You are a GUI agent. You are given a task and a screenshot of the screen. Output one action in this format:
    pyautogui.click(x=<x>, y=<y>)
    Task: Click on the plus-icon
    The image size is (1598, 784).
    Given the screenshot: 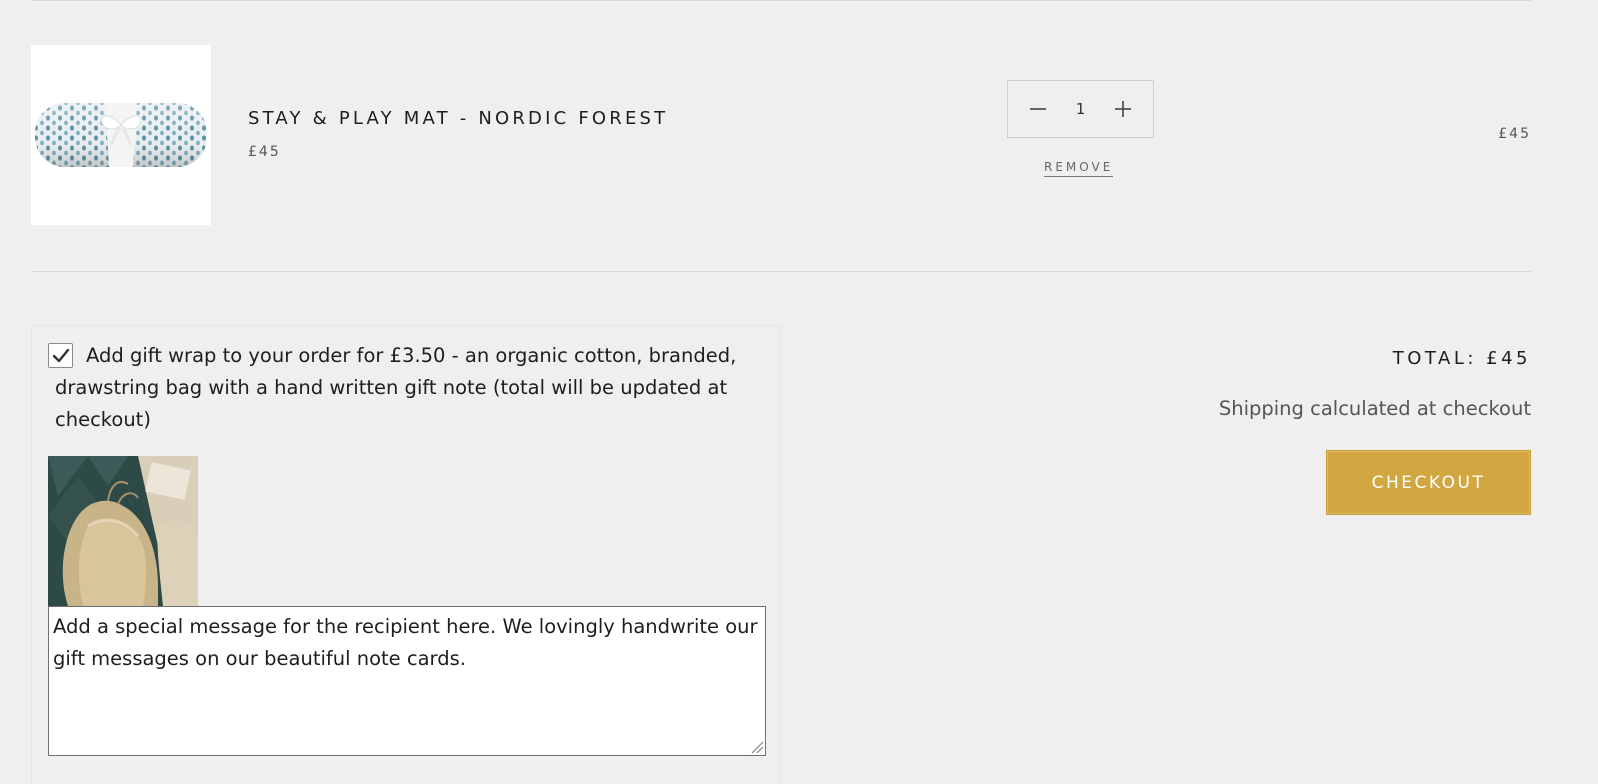 What is the action you would take?
    pyautogui.click(x=1122, y=109)
    